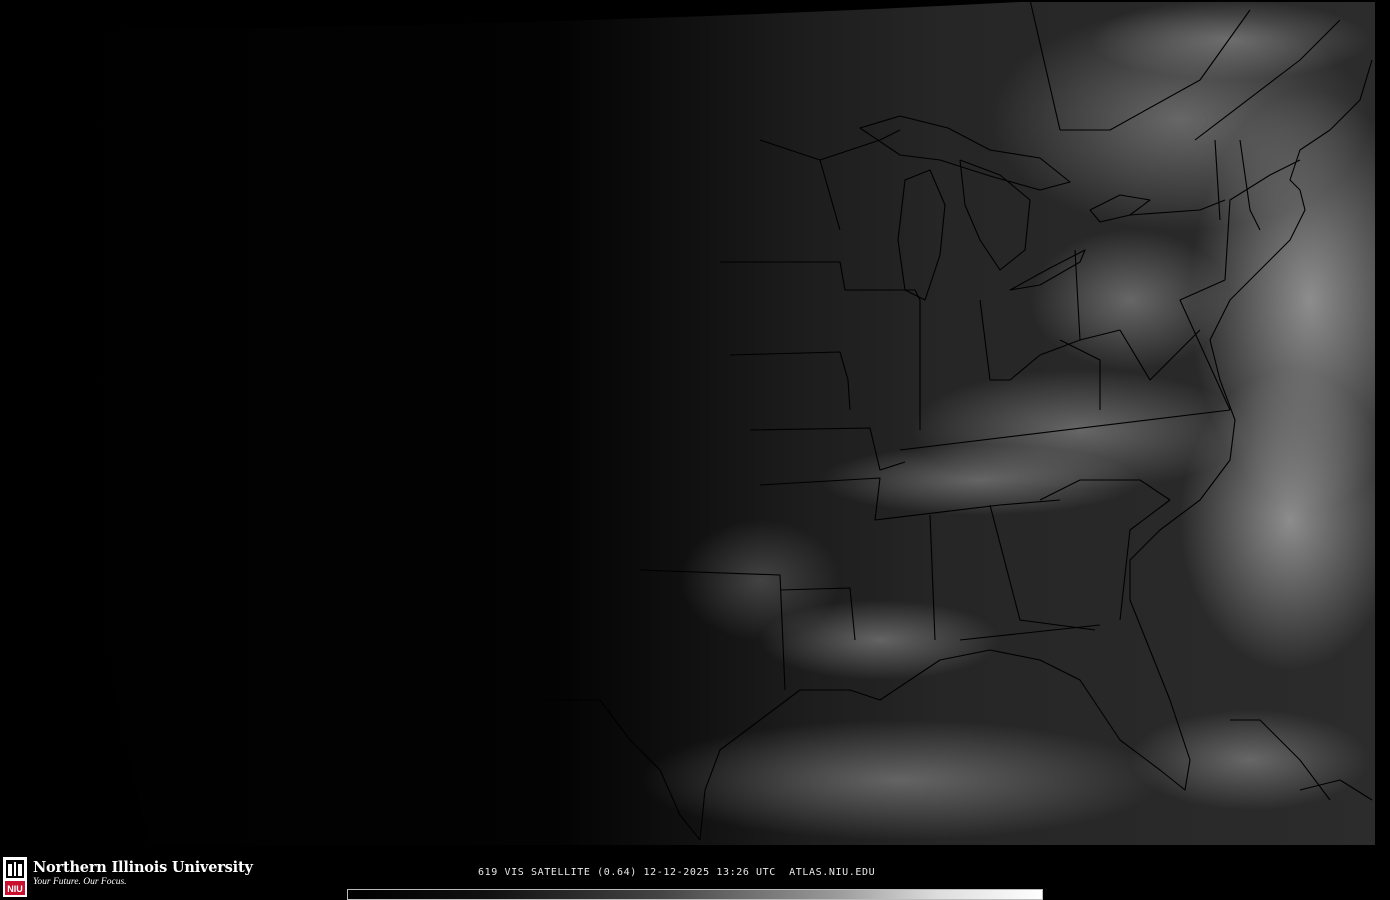 Image resolution: width=1390 pixels, height=900 pixels. What do you see at coordinates (80, 882) in the screenshot?
I see `org-tagline: Your Future. Our Focus.` at bounding box center [80, 882].